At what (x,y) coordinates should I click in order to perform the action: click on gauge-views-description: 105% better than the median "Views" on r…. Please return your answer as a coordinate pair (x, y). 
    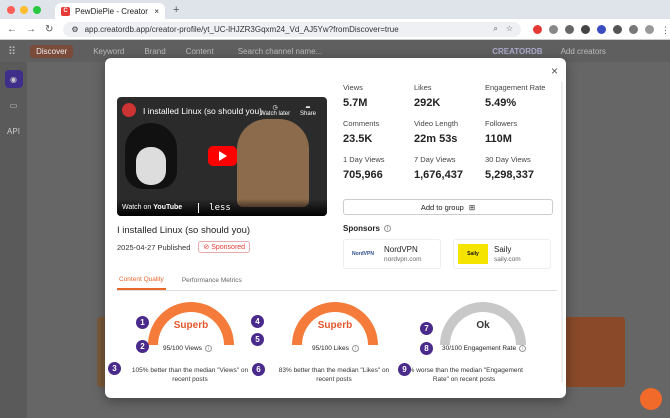
    Looking at the image, I should click on (190, 375).